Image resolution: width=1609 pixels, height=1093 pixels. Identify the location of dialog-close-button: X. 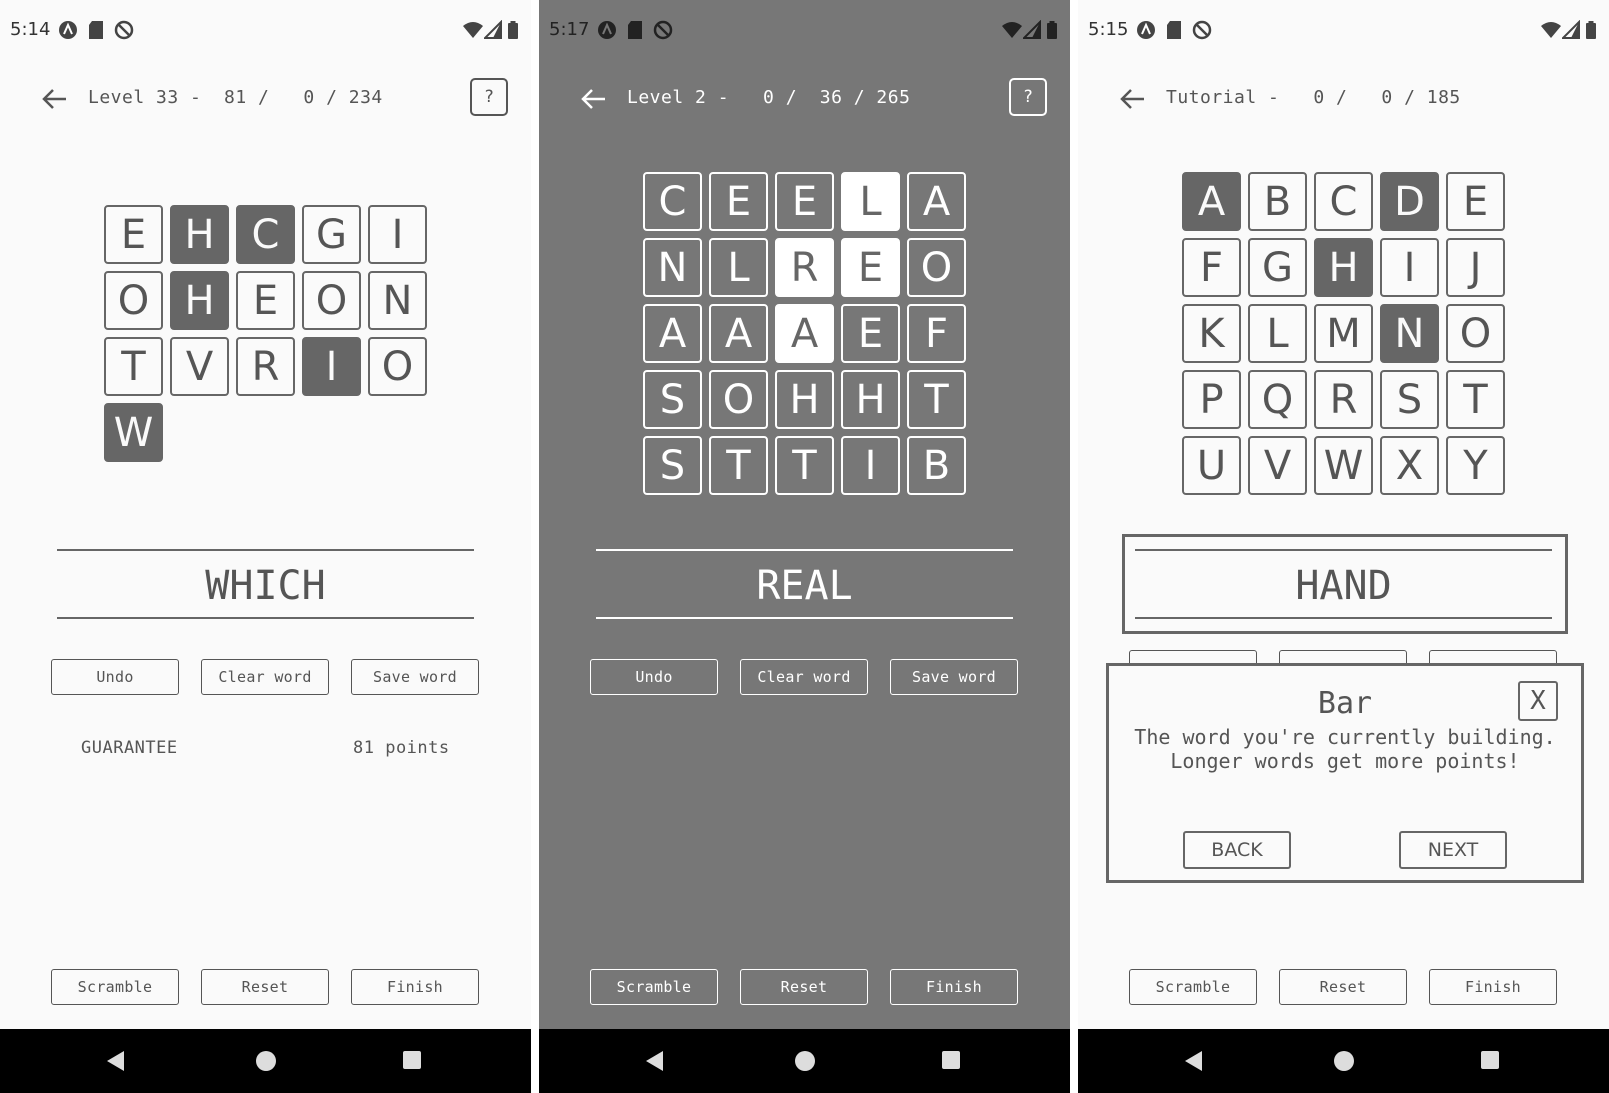
(1538, 701).